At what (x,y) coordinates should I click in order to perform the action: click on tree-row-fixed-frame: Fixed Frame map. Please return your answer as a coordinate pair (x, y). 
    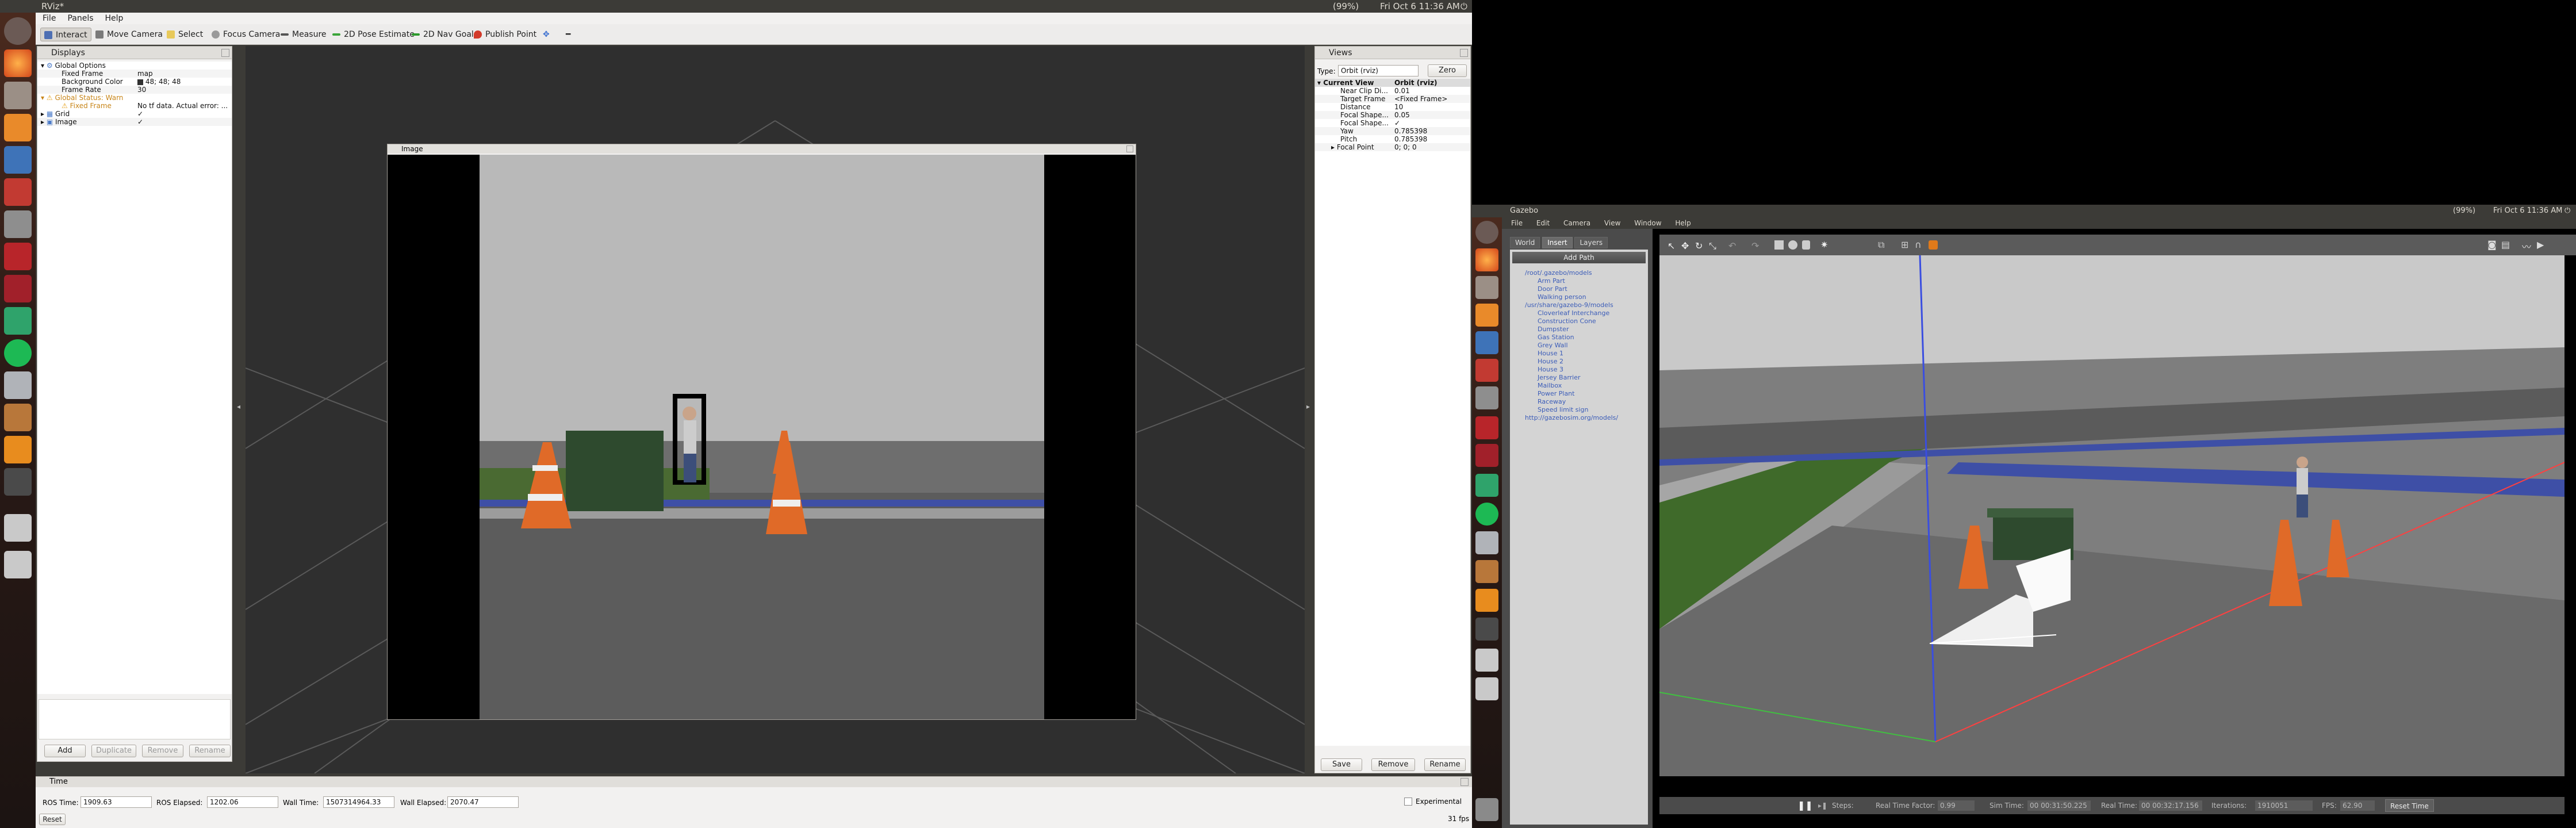
    Looking at the image, I should click on (134, 74).